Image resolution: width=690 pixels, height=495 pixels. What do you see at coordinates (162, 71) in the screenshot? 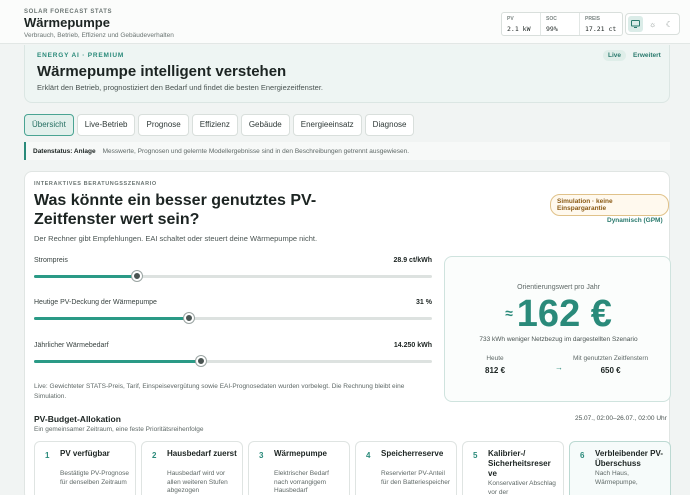
I see `hero-title: Wärmepumpe intelligent verstehen` at bounding box center [162, 71].